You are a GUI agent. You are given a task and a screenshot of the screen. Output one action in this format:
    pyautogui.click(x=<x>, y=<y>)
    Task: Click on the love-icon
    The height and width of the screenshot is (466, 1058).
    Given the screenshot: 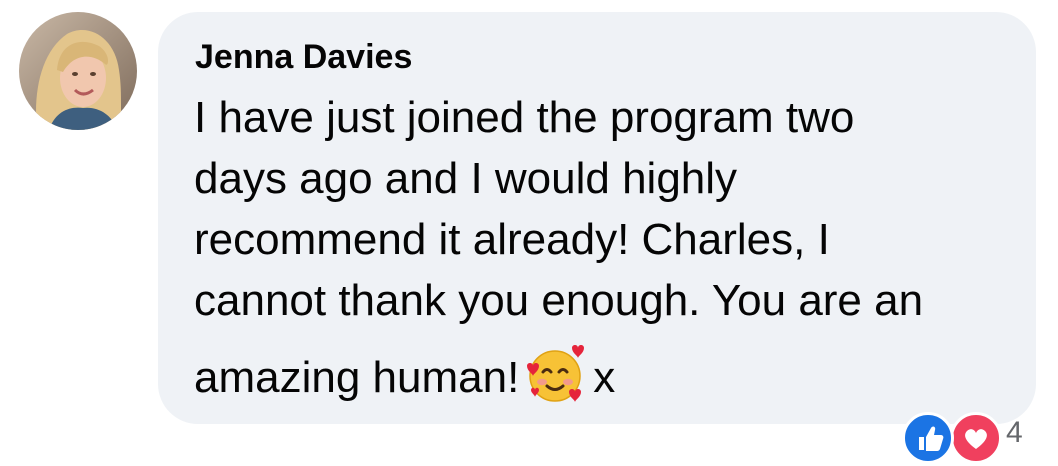 What is the action you would take?
    pyautogui.click(x=976, y=438)
    